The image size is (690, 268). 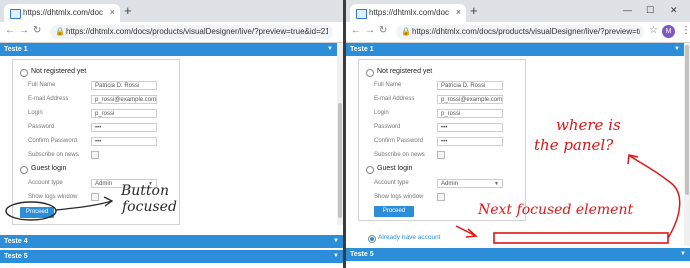 I want to click on tab-strip: https://dhtmlx.com/docs/produc × +, so click(x=171, y=11).